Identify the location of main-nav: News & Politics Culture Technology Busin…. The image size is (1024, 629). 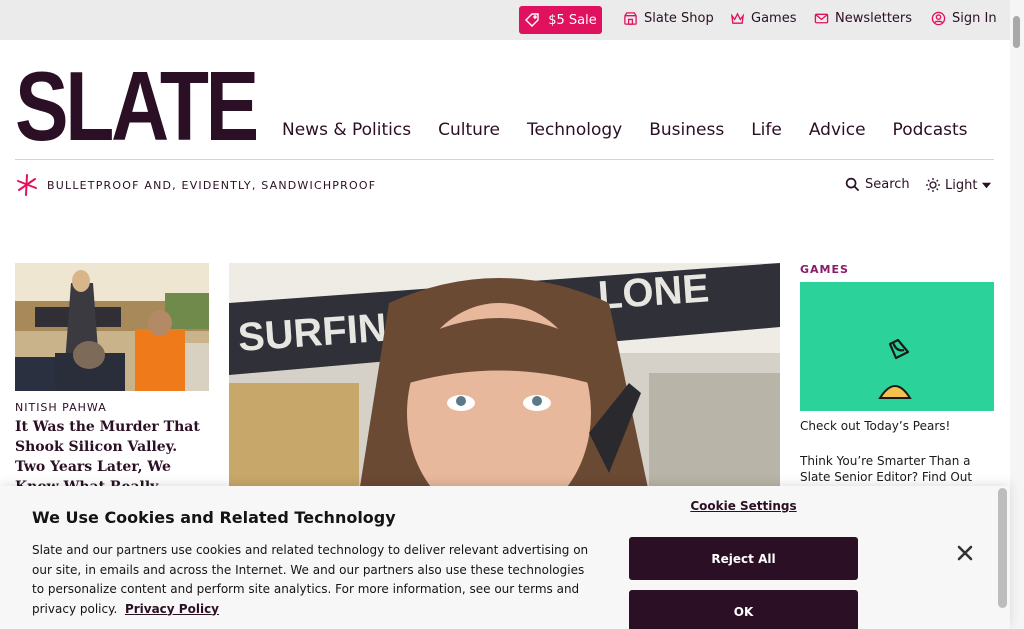
(625, 130).